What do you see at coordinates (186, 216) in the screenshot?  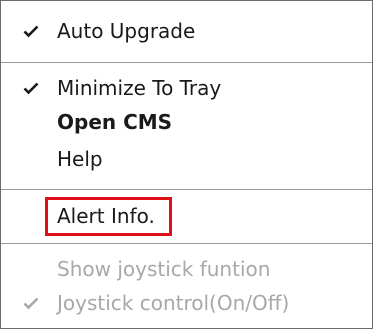 I see `menu-item-alert-info: Alert Info.` at bounding box center [186, 216].